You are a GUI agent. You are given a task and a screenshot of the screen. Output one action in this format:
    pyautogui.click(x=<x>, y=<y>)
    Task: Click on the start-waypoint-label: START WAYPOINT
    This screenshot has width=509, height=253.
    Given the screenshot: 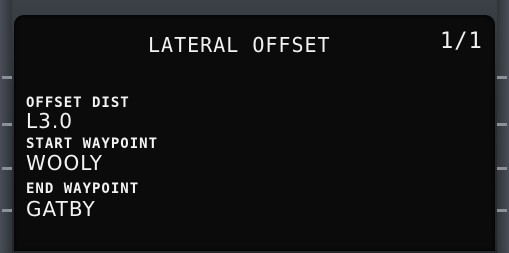 What is the action you would take?
    pyautogui.click(x=92, y=144)
    